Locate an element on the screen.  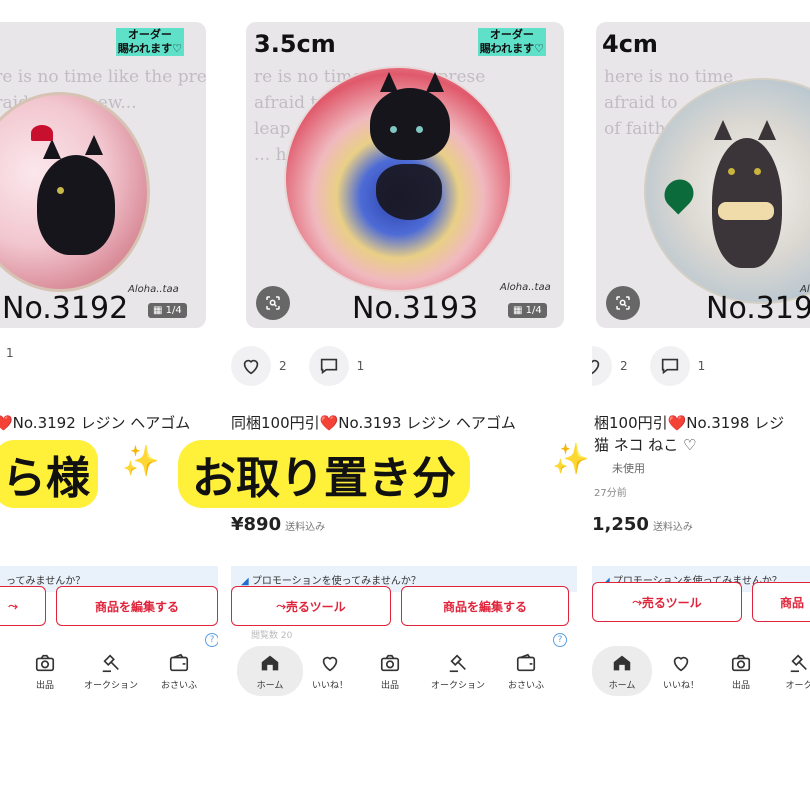
reactions-row: 1 is located at coordinates (14, 353).